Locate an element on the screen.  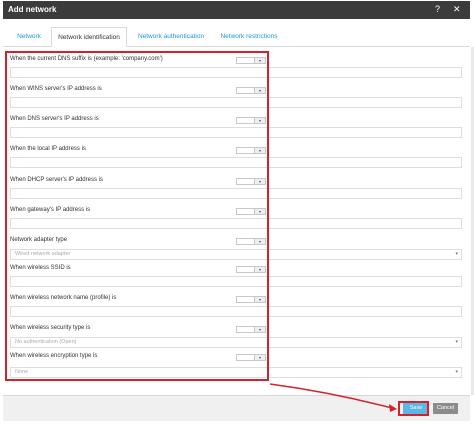
save-button: Save is located at coordinates (416, 408).